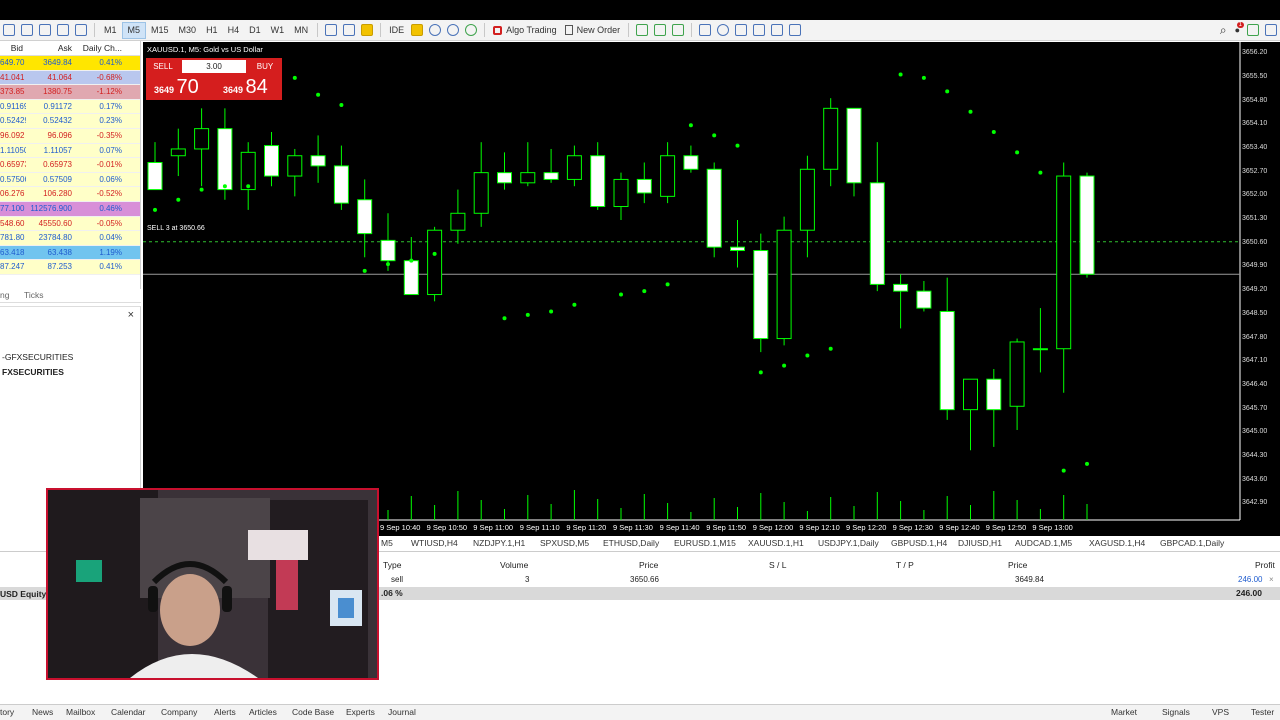  Describe the element at coordinates (278, 30) in the screenshot. I see `timeframe-w1-button: W1` at that location.